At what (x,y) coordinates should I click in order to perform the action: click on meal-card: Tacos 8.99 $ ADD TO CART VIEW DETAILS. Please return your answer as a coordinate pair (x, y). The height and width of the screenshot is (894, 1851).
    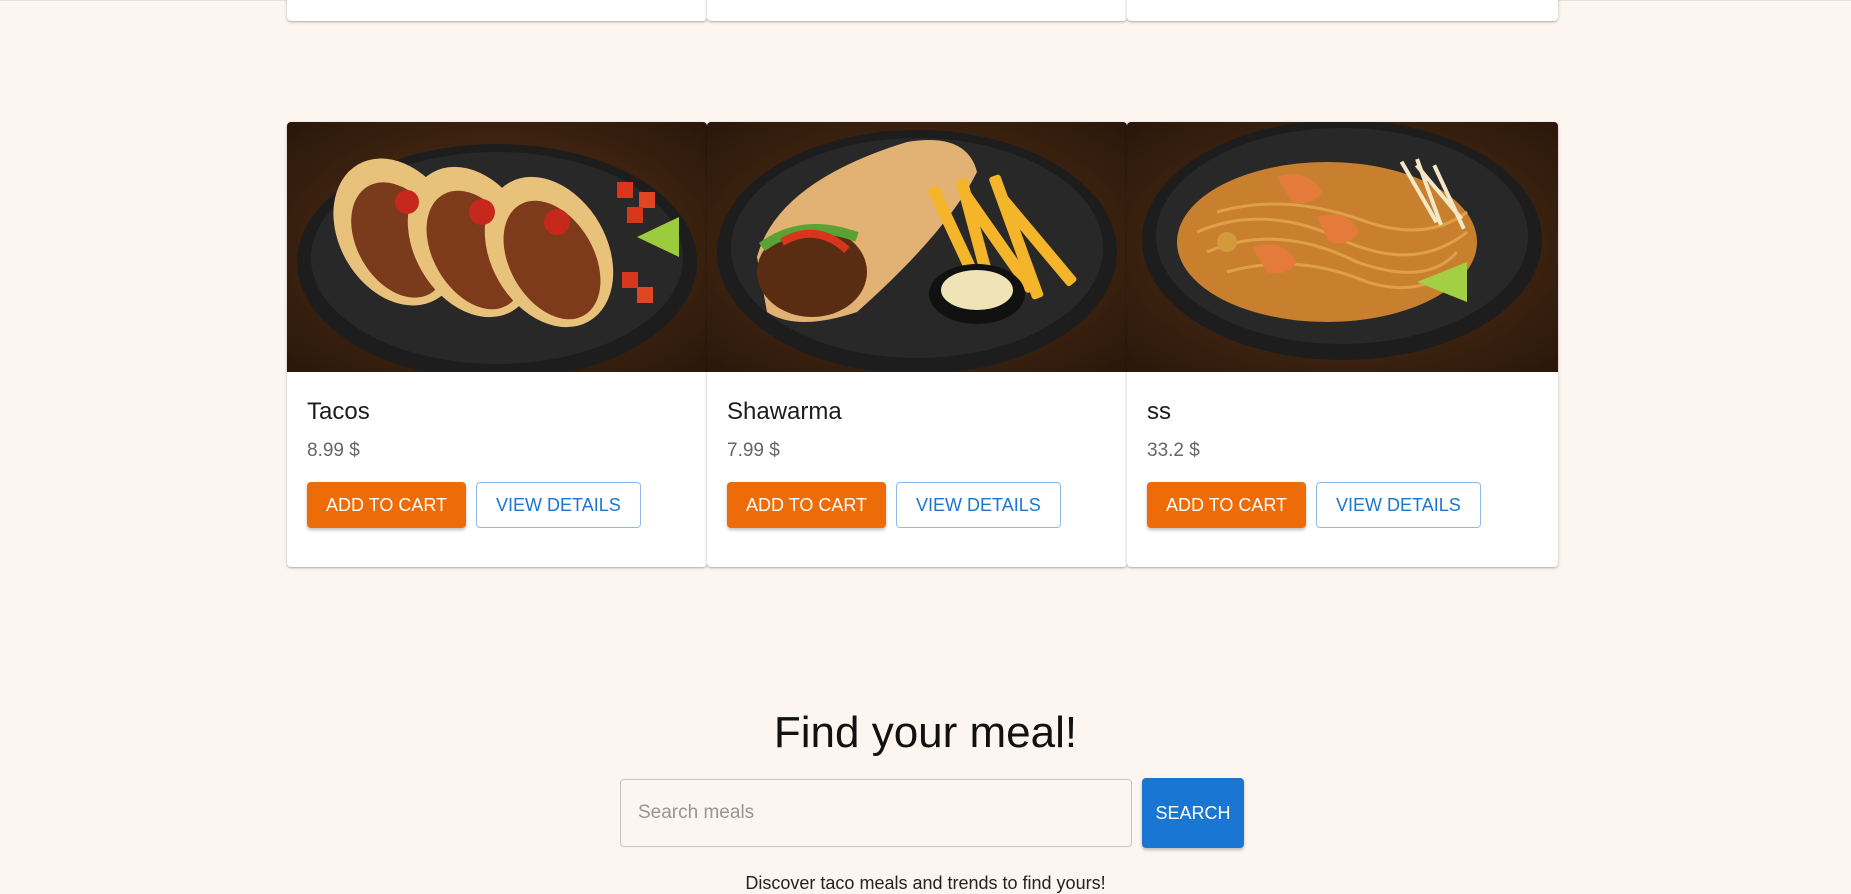
    Looking at the image, I should click on (497, 344).